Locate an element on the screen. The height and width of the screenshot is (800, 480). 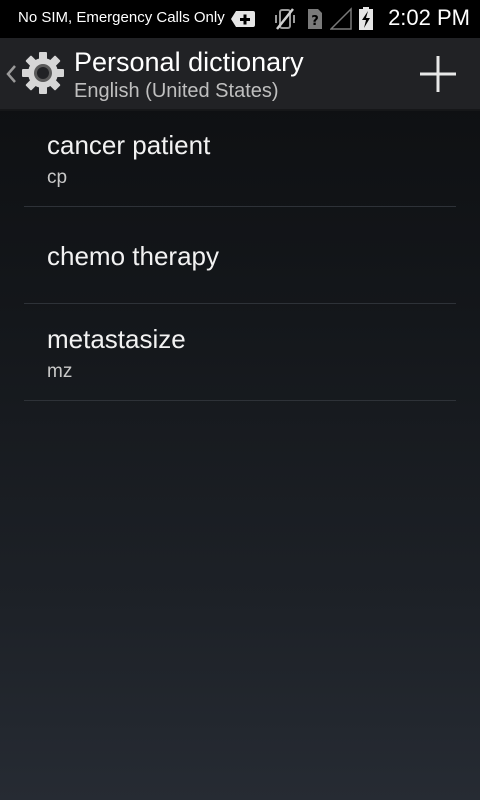
no-sim-icon: ? is located at coordinates (315, 19).